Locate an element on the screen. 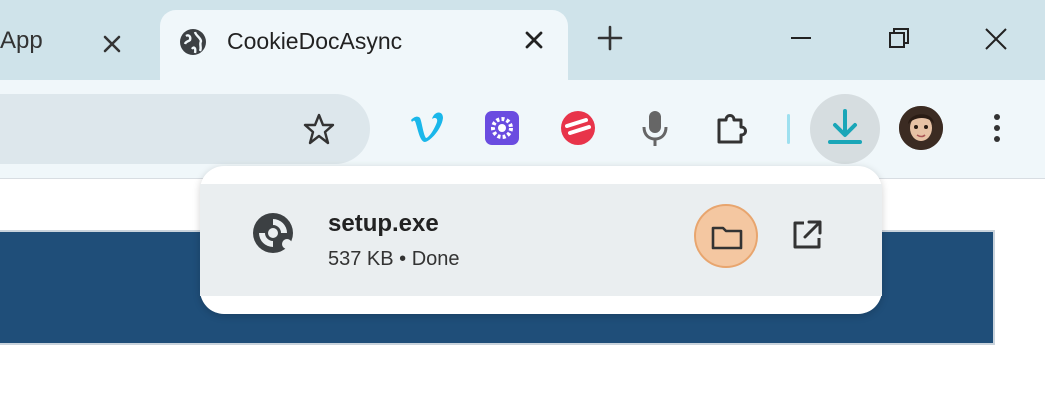 This screenshot has height=407, width=1045. bookmark-star-icon is located at coordinates (319, 129).